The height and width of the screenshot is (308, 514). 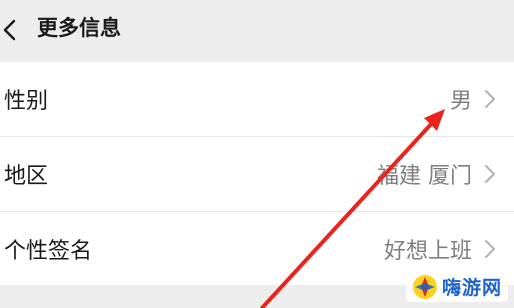 What do you see at coordinates (424, 286) in the screenshot?
I see `watermark-logo-icon` at bounding box center [424, 286].